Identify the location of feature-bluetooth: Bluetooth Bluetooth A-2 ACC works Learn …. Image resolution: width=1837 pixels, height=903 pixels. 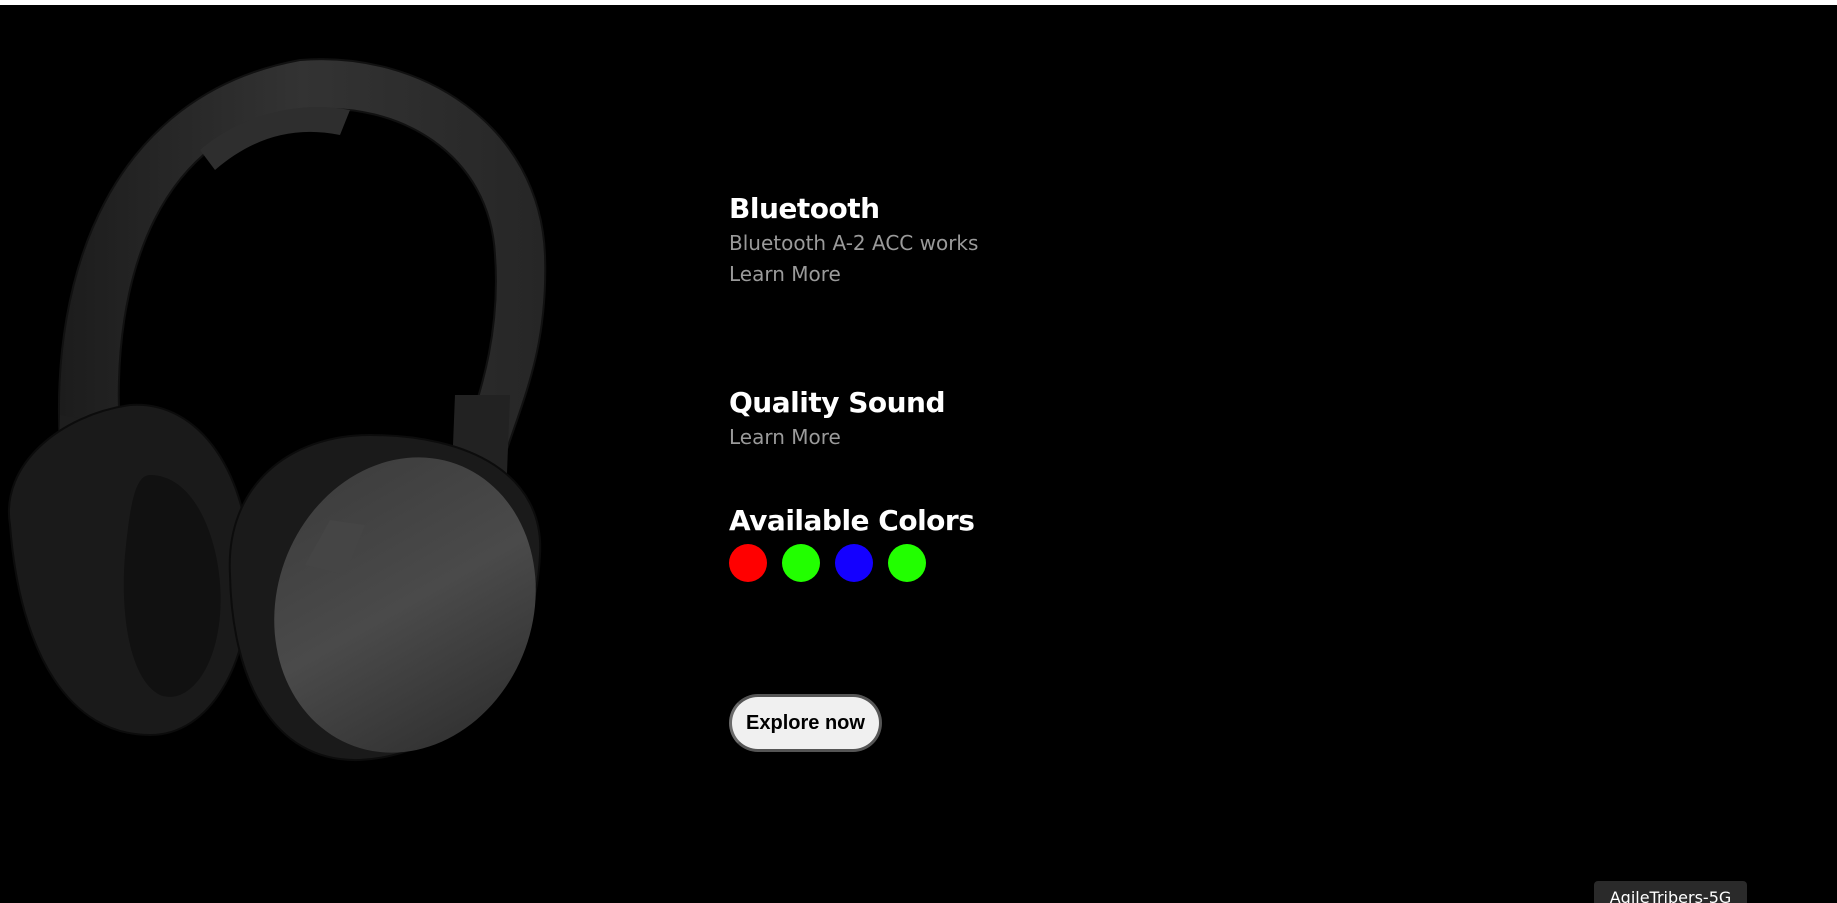
(853, 240).